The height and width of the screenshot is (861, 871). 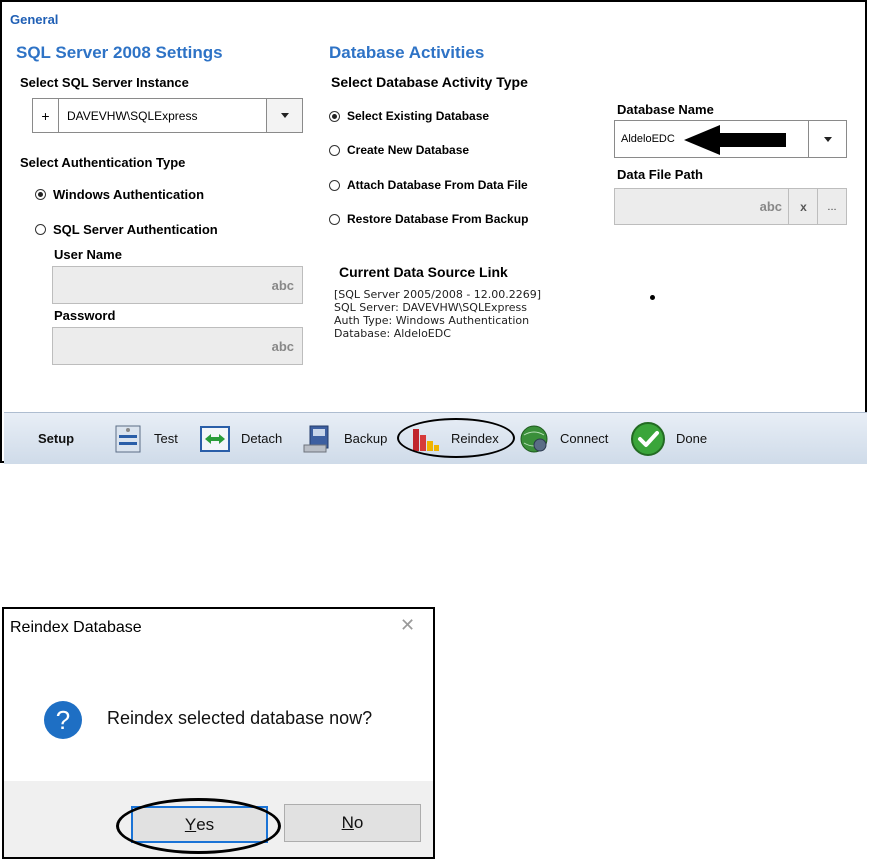 What do you see at coordinates (665, 109) in the screenshot?
I see `db-name-label: Database Name` at bounding box center [665, 109].